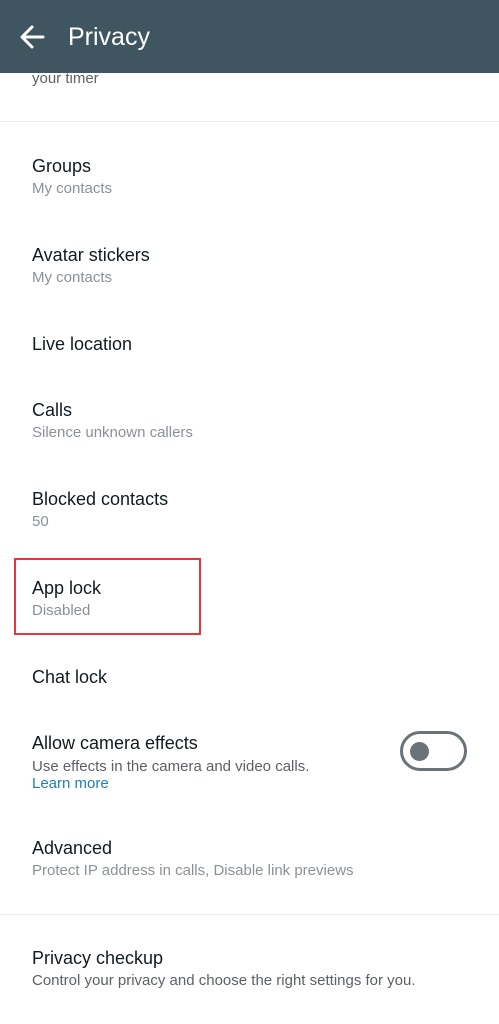 The width and height of the screenshot is (499, 1024). Describe the element at coordinates (115, 743) in the screenshot. I see `camera-effects-title: Allow camera effects` at that location.